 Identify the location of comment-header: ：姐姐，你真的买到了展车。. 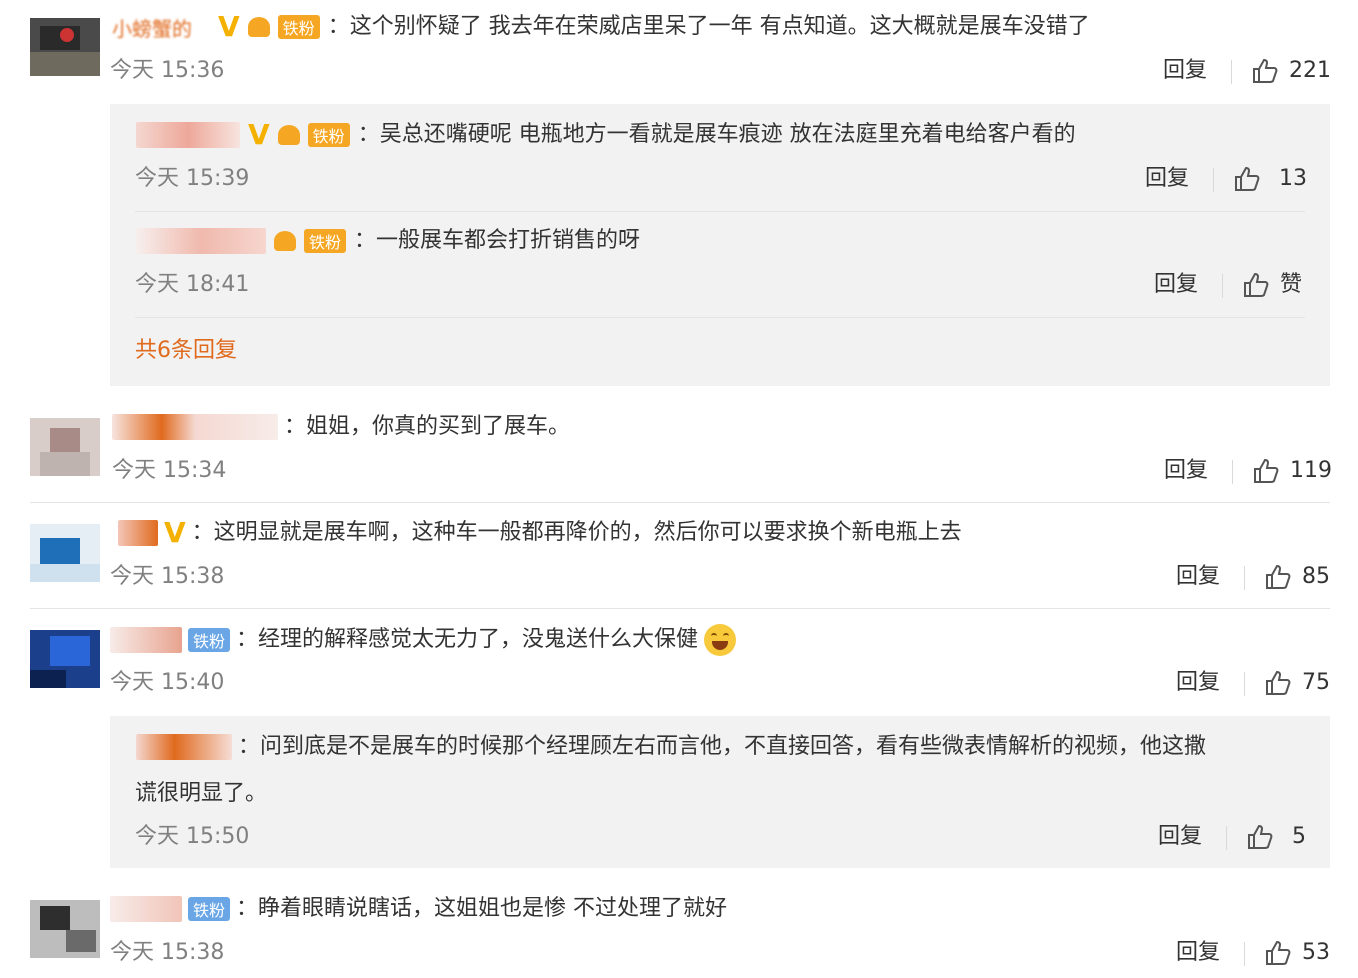
(341, 427).